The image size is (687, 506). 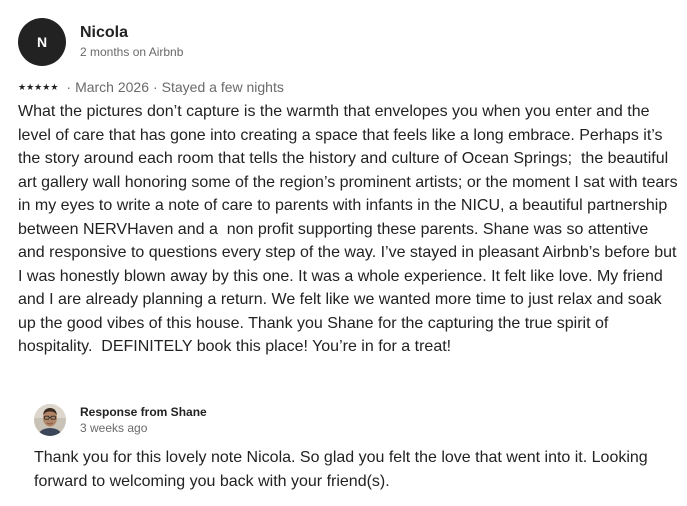 What do you see at coordinates (222, 87) in the screenshot?
I see `stay-length: Stayed a few nights` at bounding box center [222, 87].